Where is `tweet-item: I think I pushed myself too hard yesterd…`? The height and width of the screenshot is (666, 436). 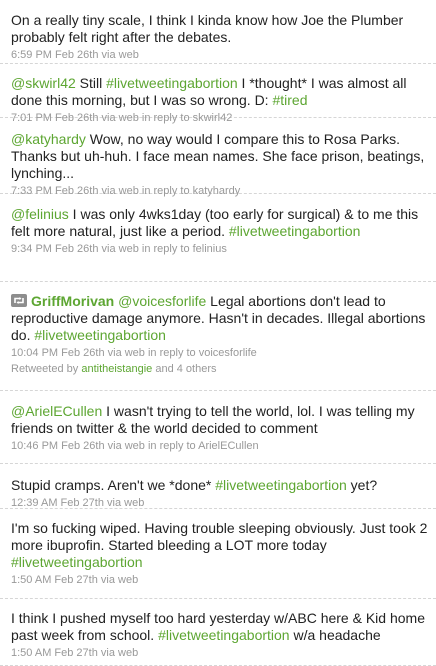 tweet-item: I think I pushed myself too hard yesterd… is located at coordinates (218, 632).